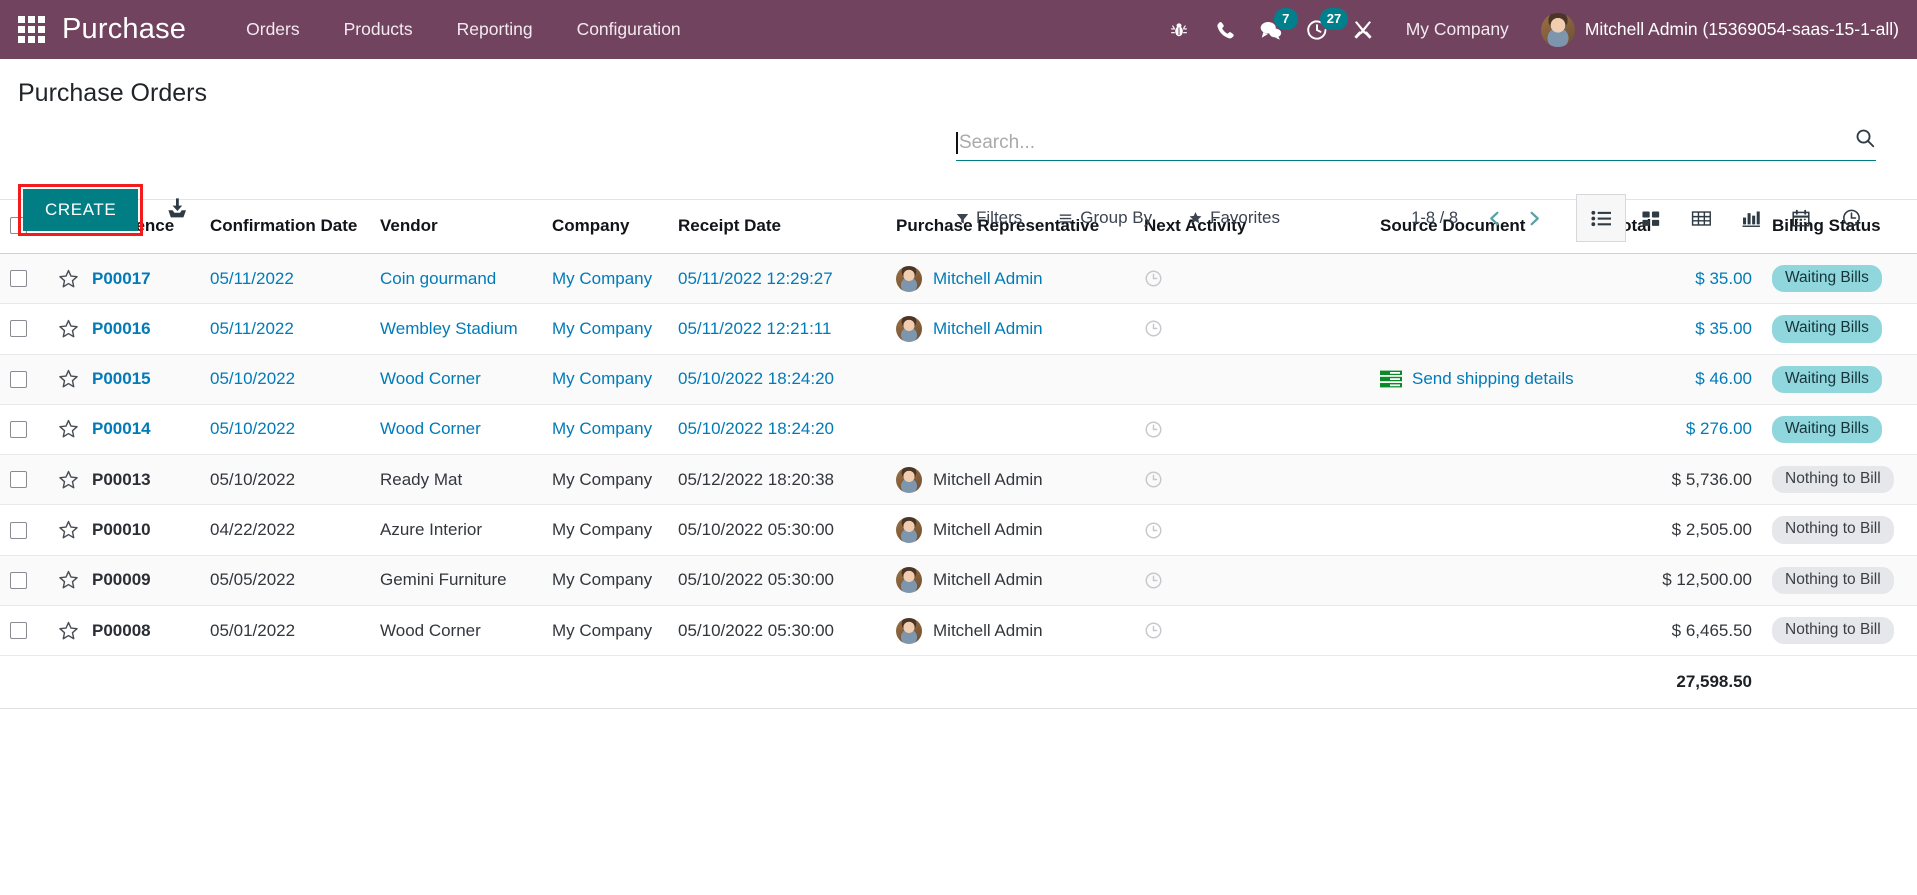 The width and height of the screenshot is (1917, 895). Describe the element at coordinates (285, 279) in the screenshot. I see `cell-confirmation-date: 05/11/2022` at that location.